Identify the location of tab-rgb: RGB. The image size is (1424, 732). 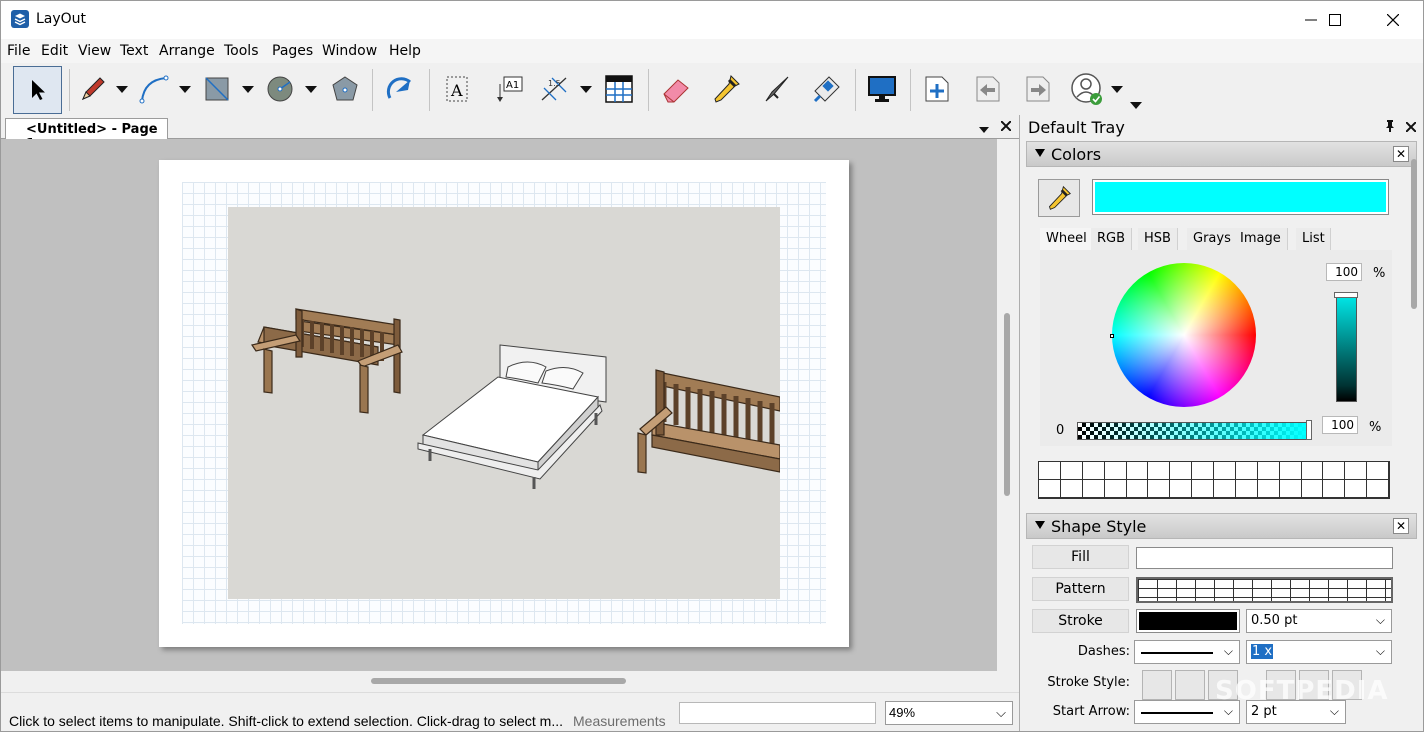
(1112, 239).